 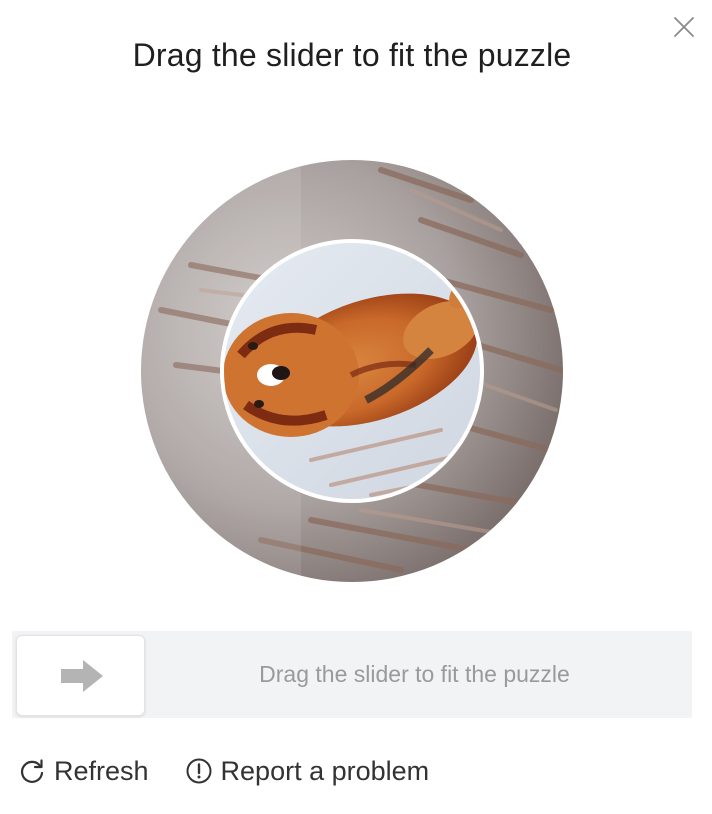 What do you see at coordinates (414, 674) in the screenshot?
I see `slider-hint: Drag the slider to fit the puzzle` at bounding box center [414, 674].